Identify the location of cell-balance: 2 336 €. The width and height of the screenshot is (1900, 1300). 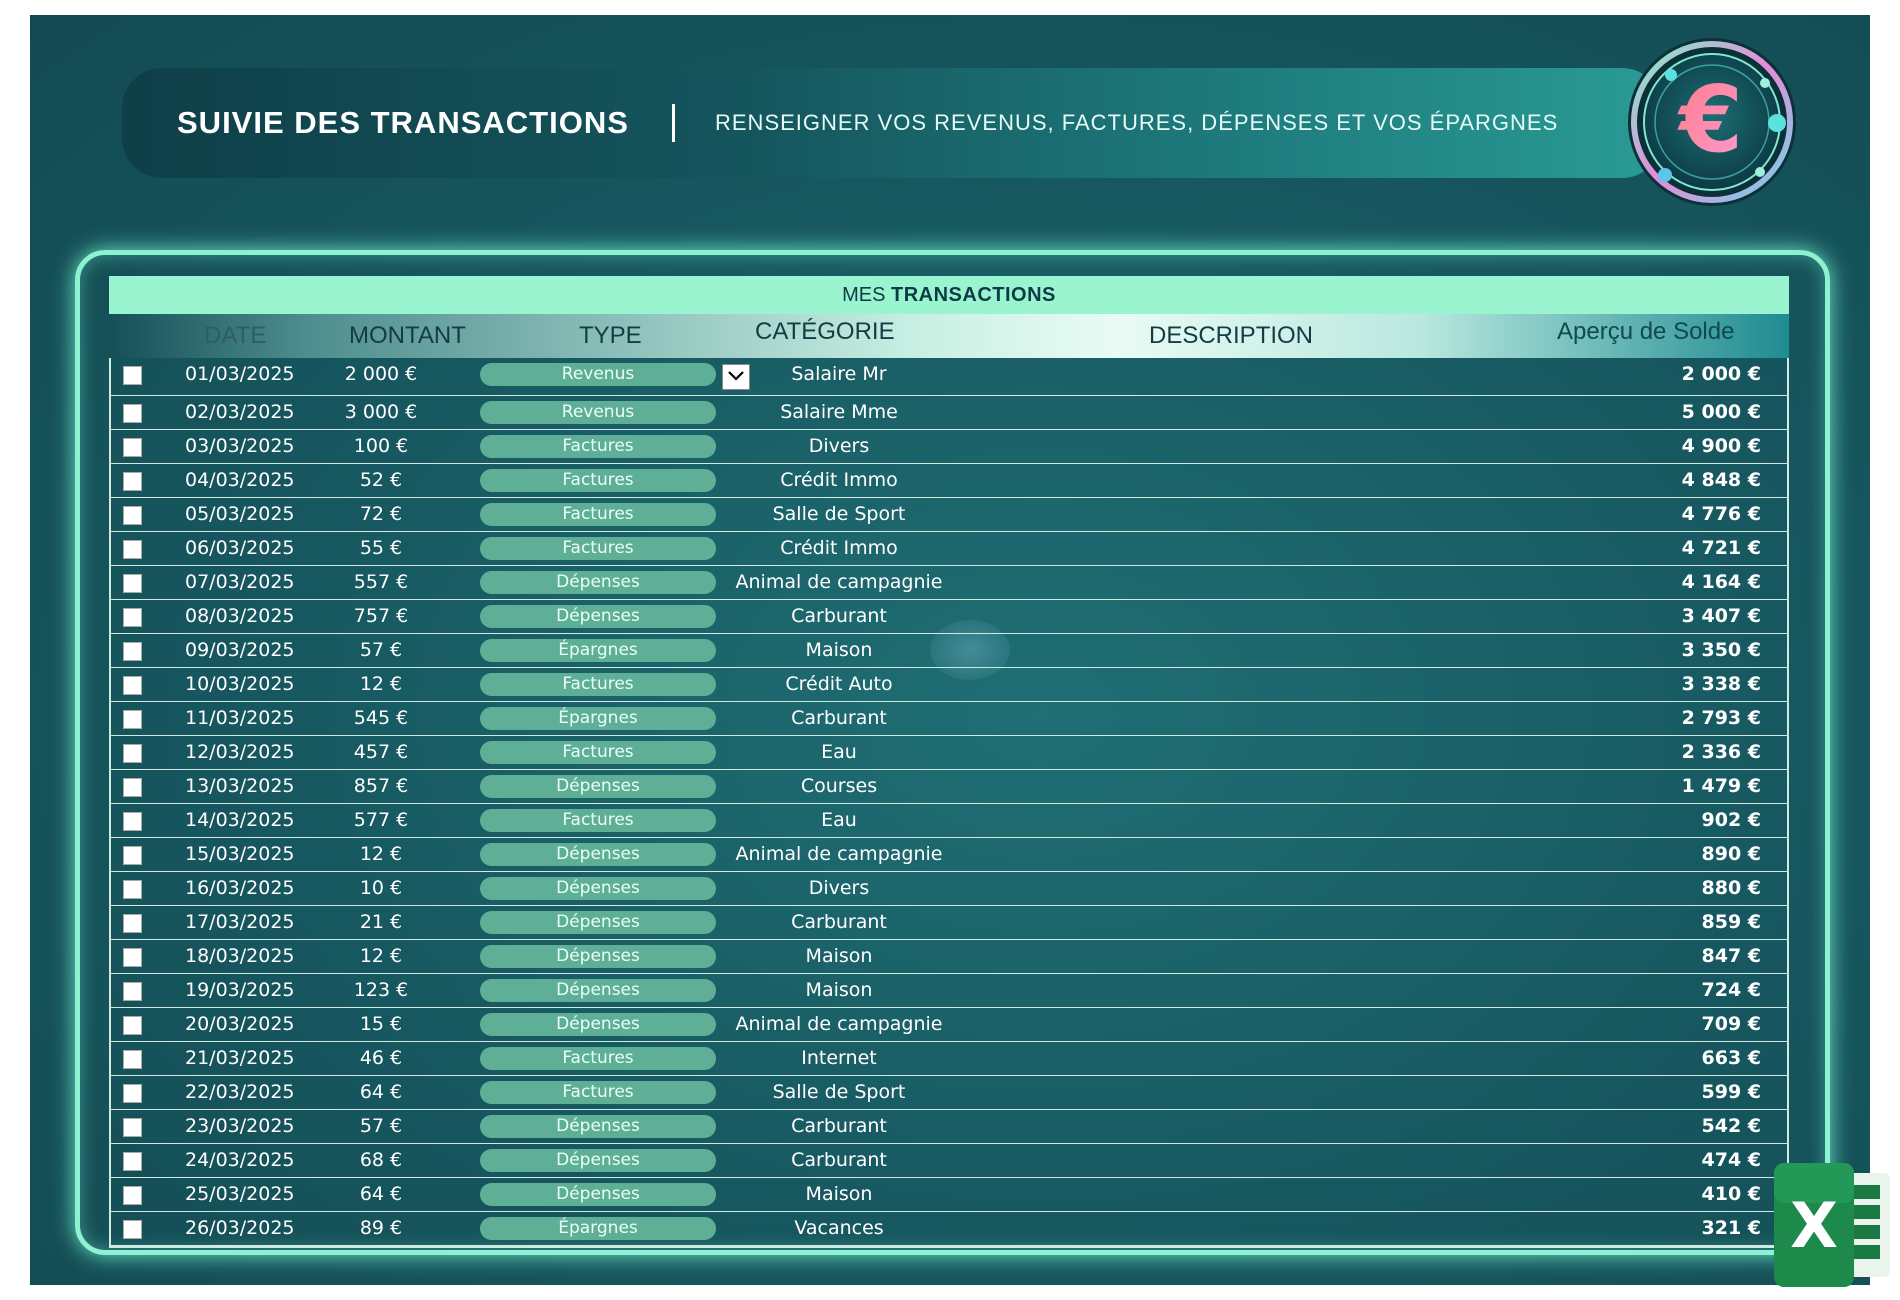
(1721, 752).